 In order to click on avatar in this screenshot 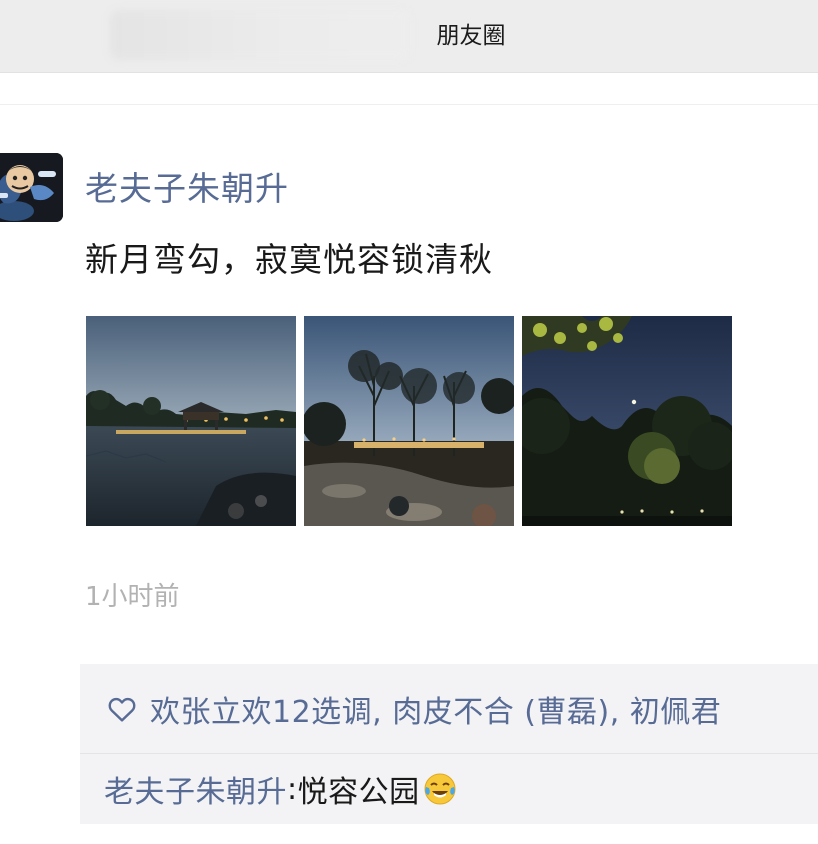, I will do `click(31, 187)`.